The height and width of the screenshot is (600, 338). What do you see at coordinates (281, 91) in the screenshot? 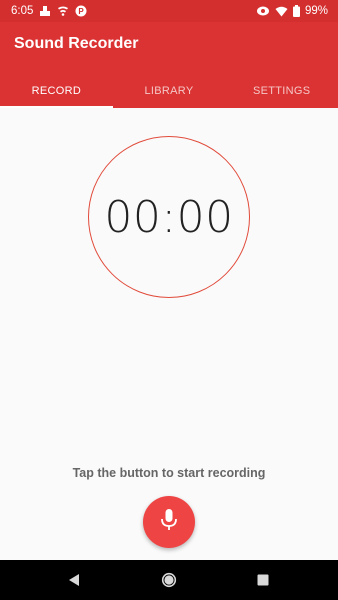
I see `tab-settings: SETTINGS` at bounding box center [281, 91].